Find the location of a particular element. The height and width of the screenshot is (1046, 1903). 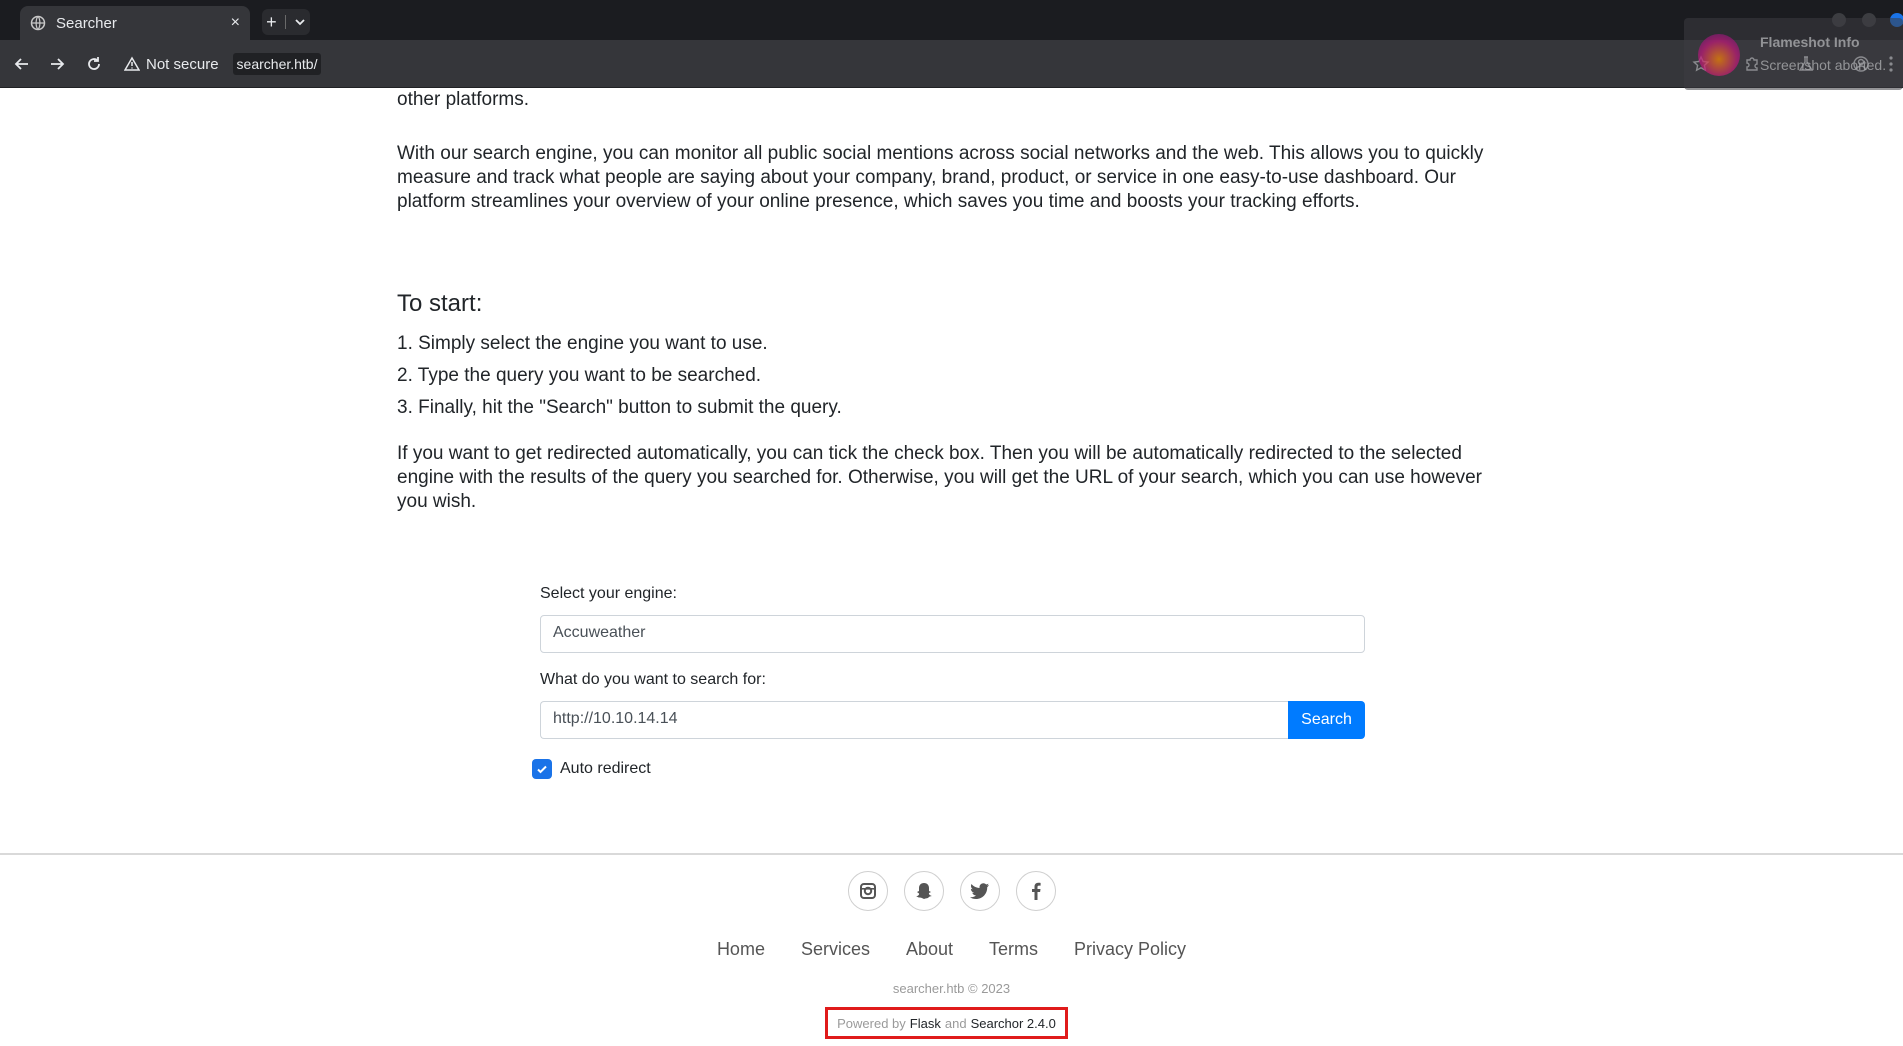

notification-message: Screenshot aborted. is located at coordinates (1823, 65).